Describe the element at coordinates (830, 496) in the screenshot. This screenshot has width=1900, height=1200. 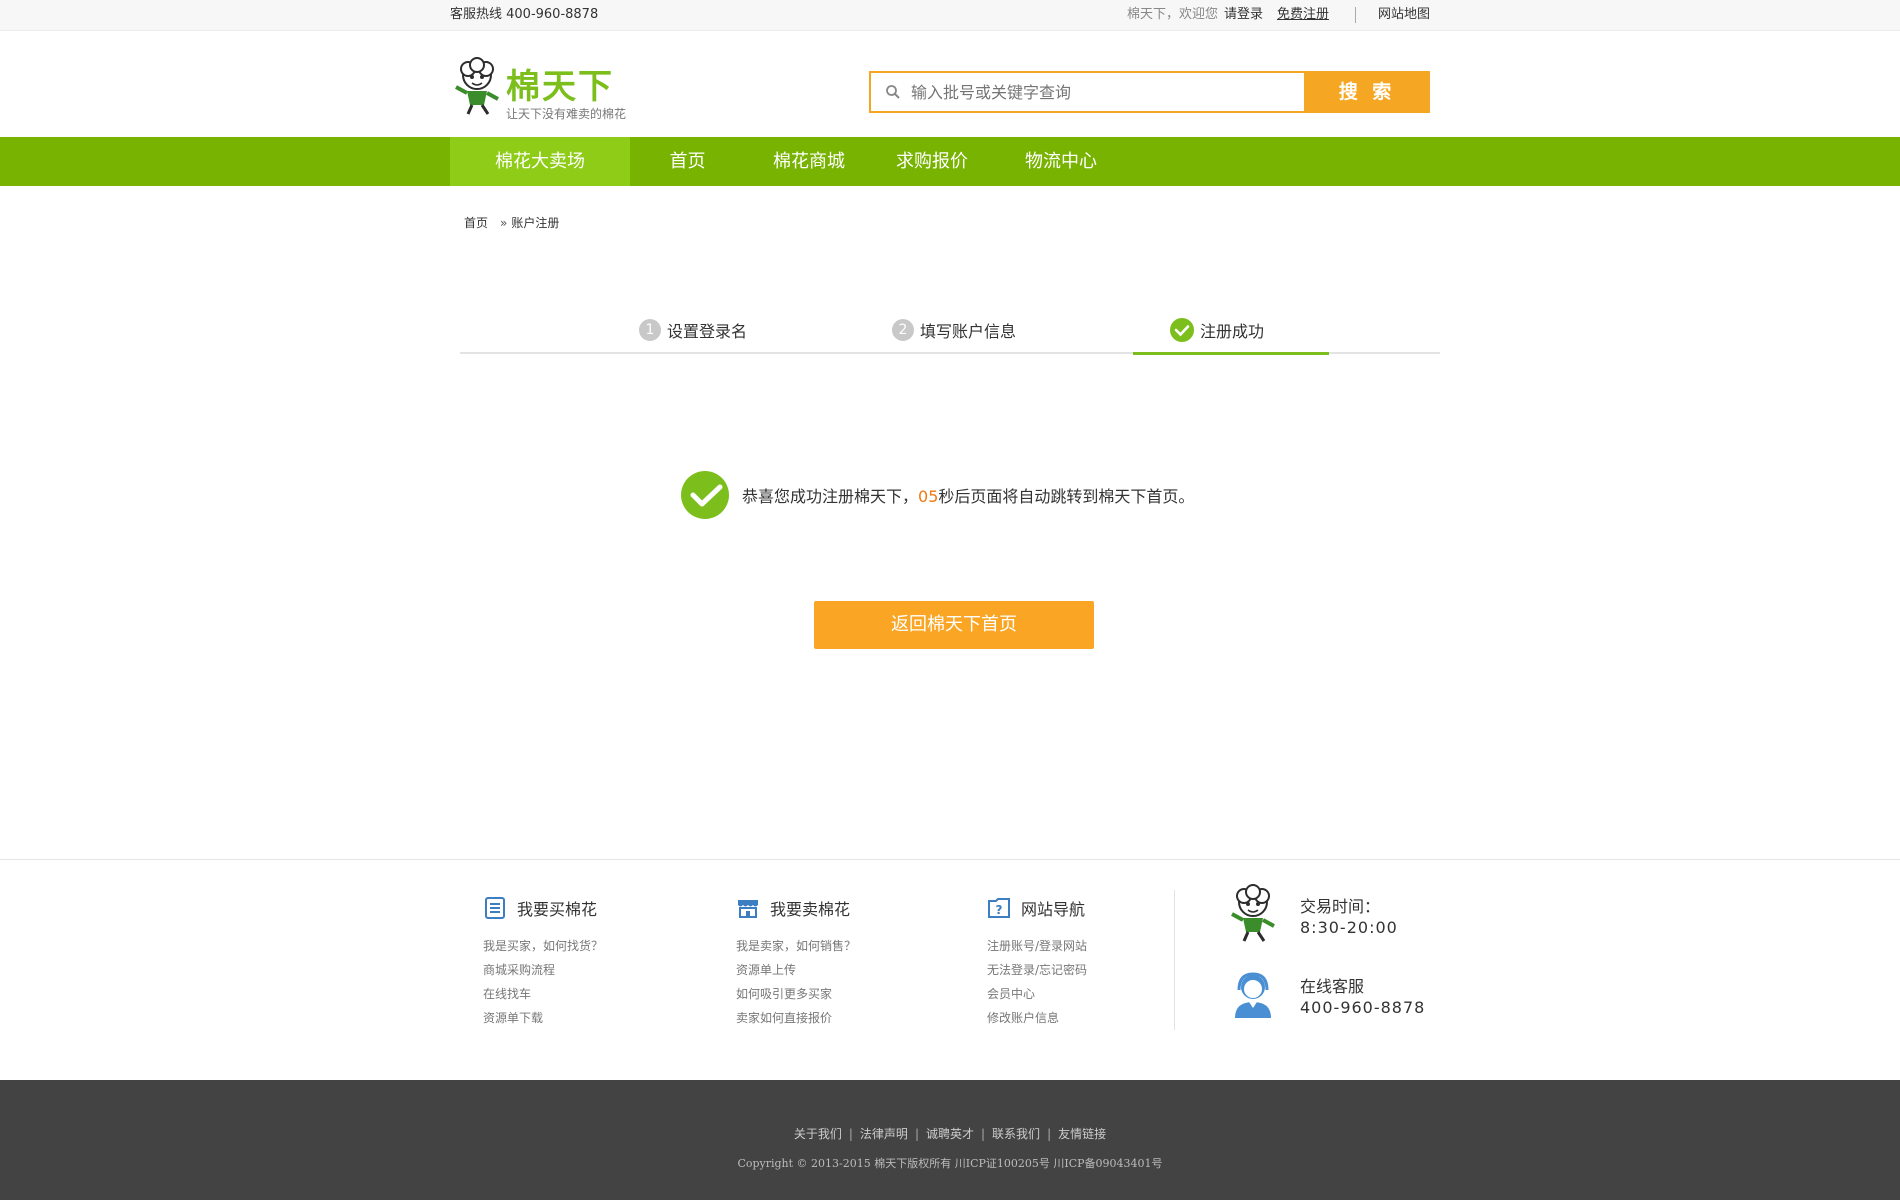
I see `success-prefix: 恭喜您成功注册棉天下，` at that location.